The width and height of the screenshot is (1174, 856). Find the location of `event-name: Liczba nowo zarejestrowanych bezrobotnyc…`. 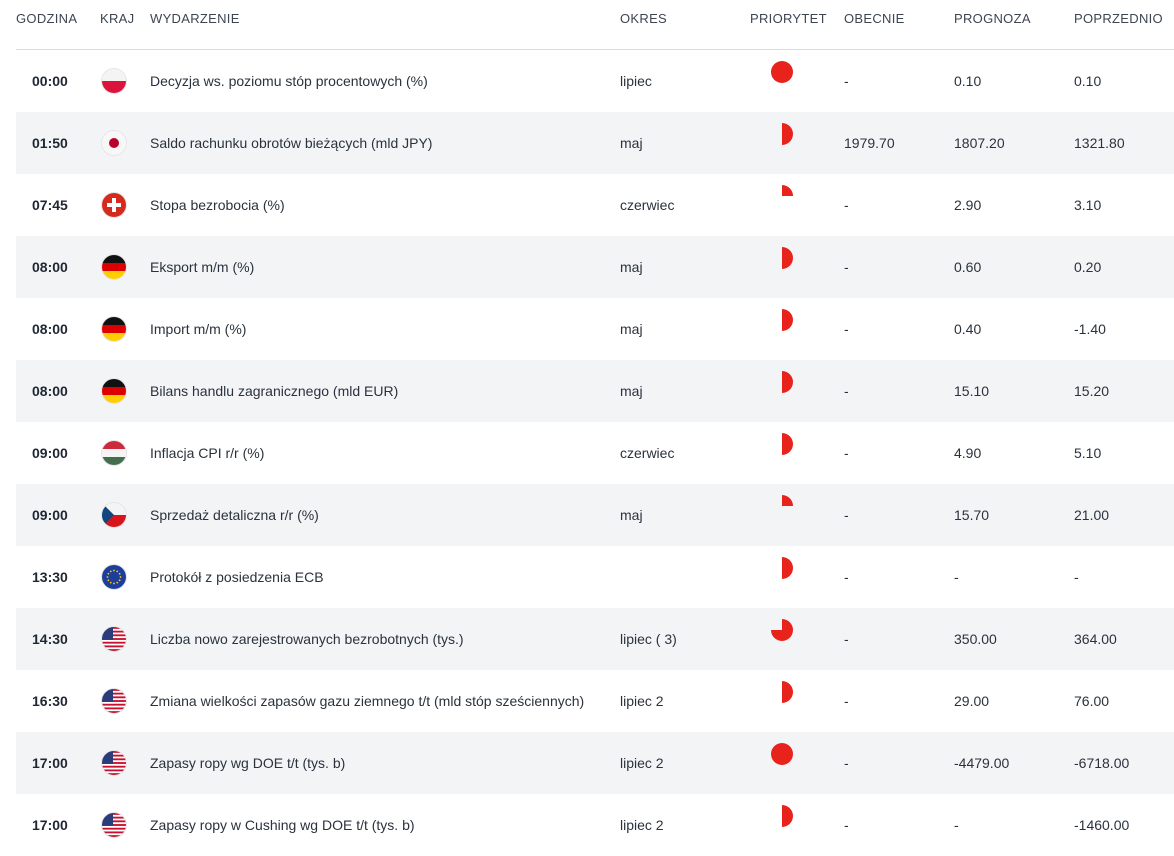

event-name: Liczba nowo zarejestrowanych bezrobotnyc… is located at coordinates (307, 639).